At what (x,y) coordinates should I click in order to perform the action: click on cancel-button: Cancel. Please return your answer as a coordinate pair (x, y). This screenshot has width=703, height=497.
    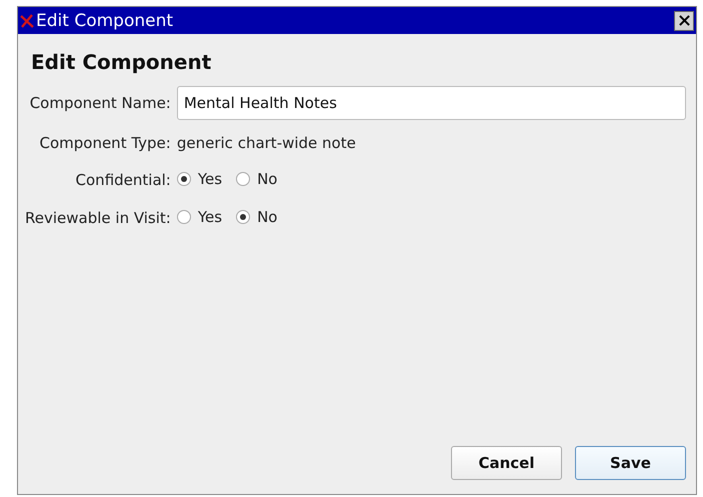
    Looking at the image, I should click on (506, 463).